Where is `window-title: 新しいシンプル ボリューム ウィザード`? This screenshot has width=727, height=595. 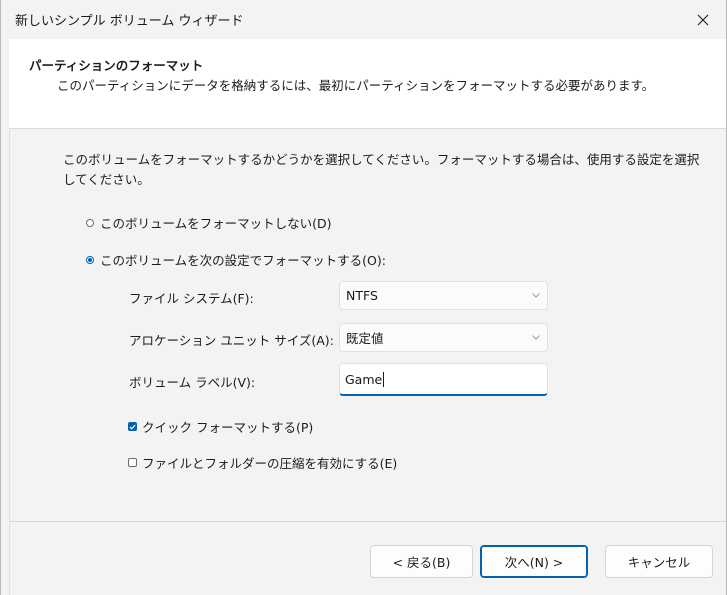 window-title: 新しいシンプル ボリューム ウィザード is located at coordinates (129, 21).